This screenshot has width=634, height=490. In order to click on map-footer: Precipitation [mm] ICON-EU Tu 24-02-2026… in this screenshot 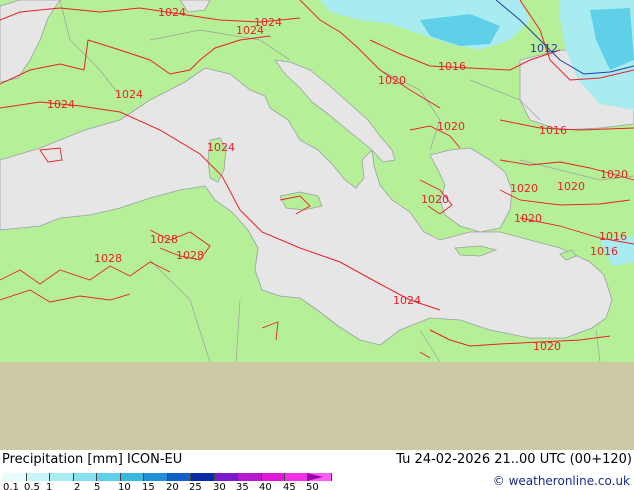, I will do `click(317, 470)`.